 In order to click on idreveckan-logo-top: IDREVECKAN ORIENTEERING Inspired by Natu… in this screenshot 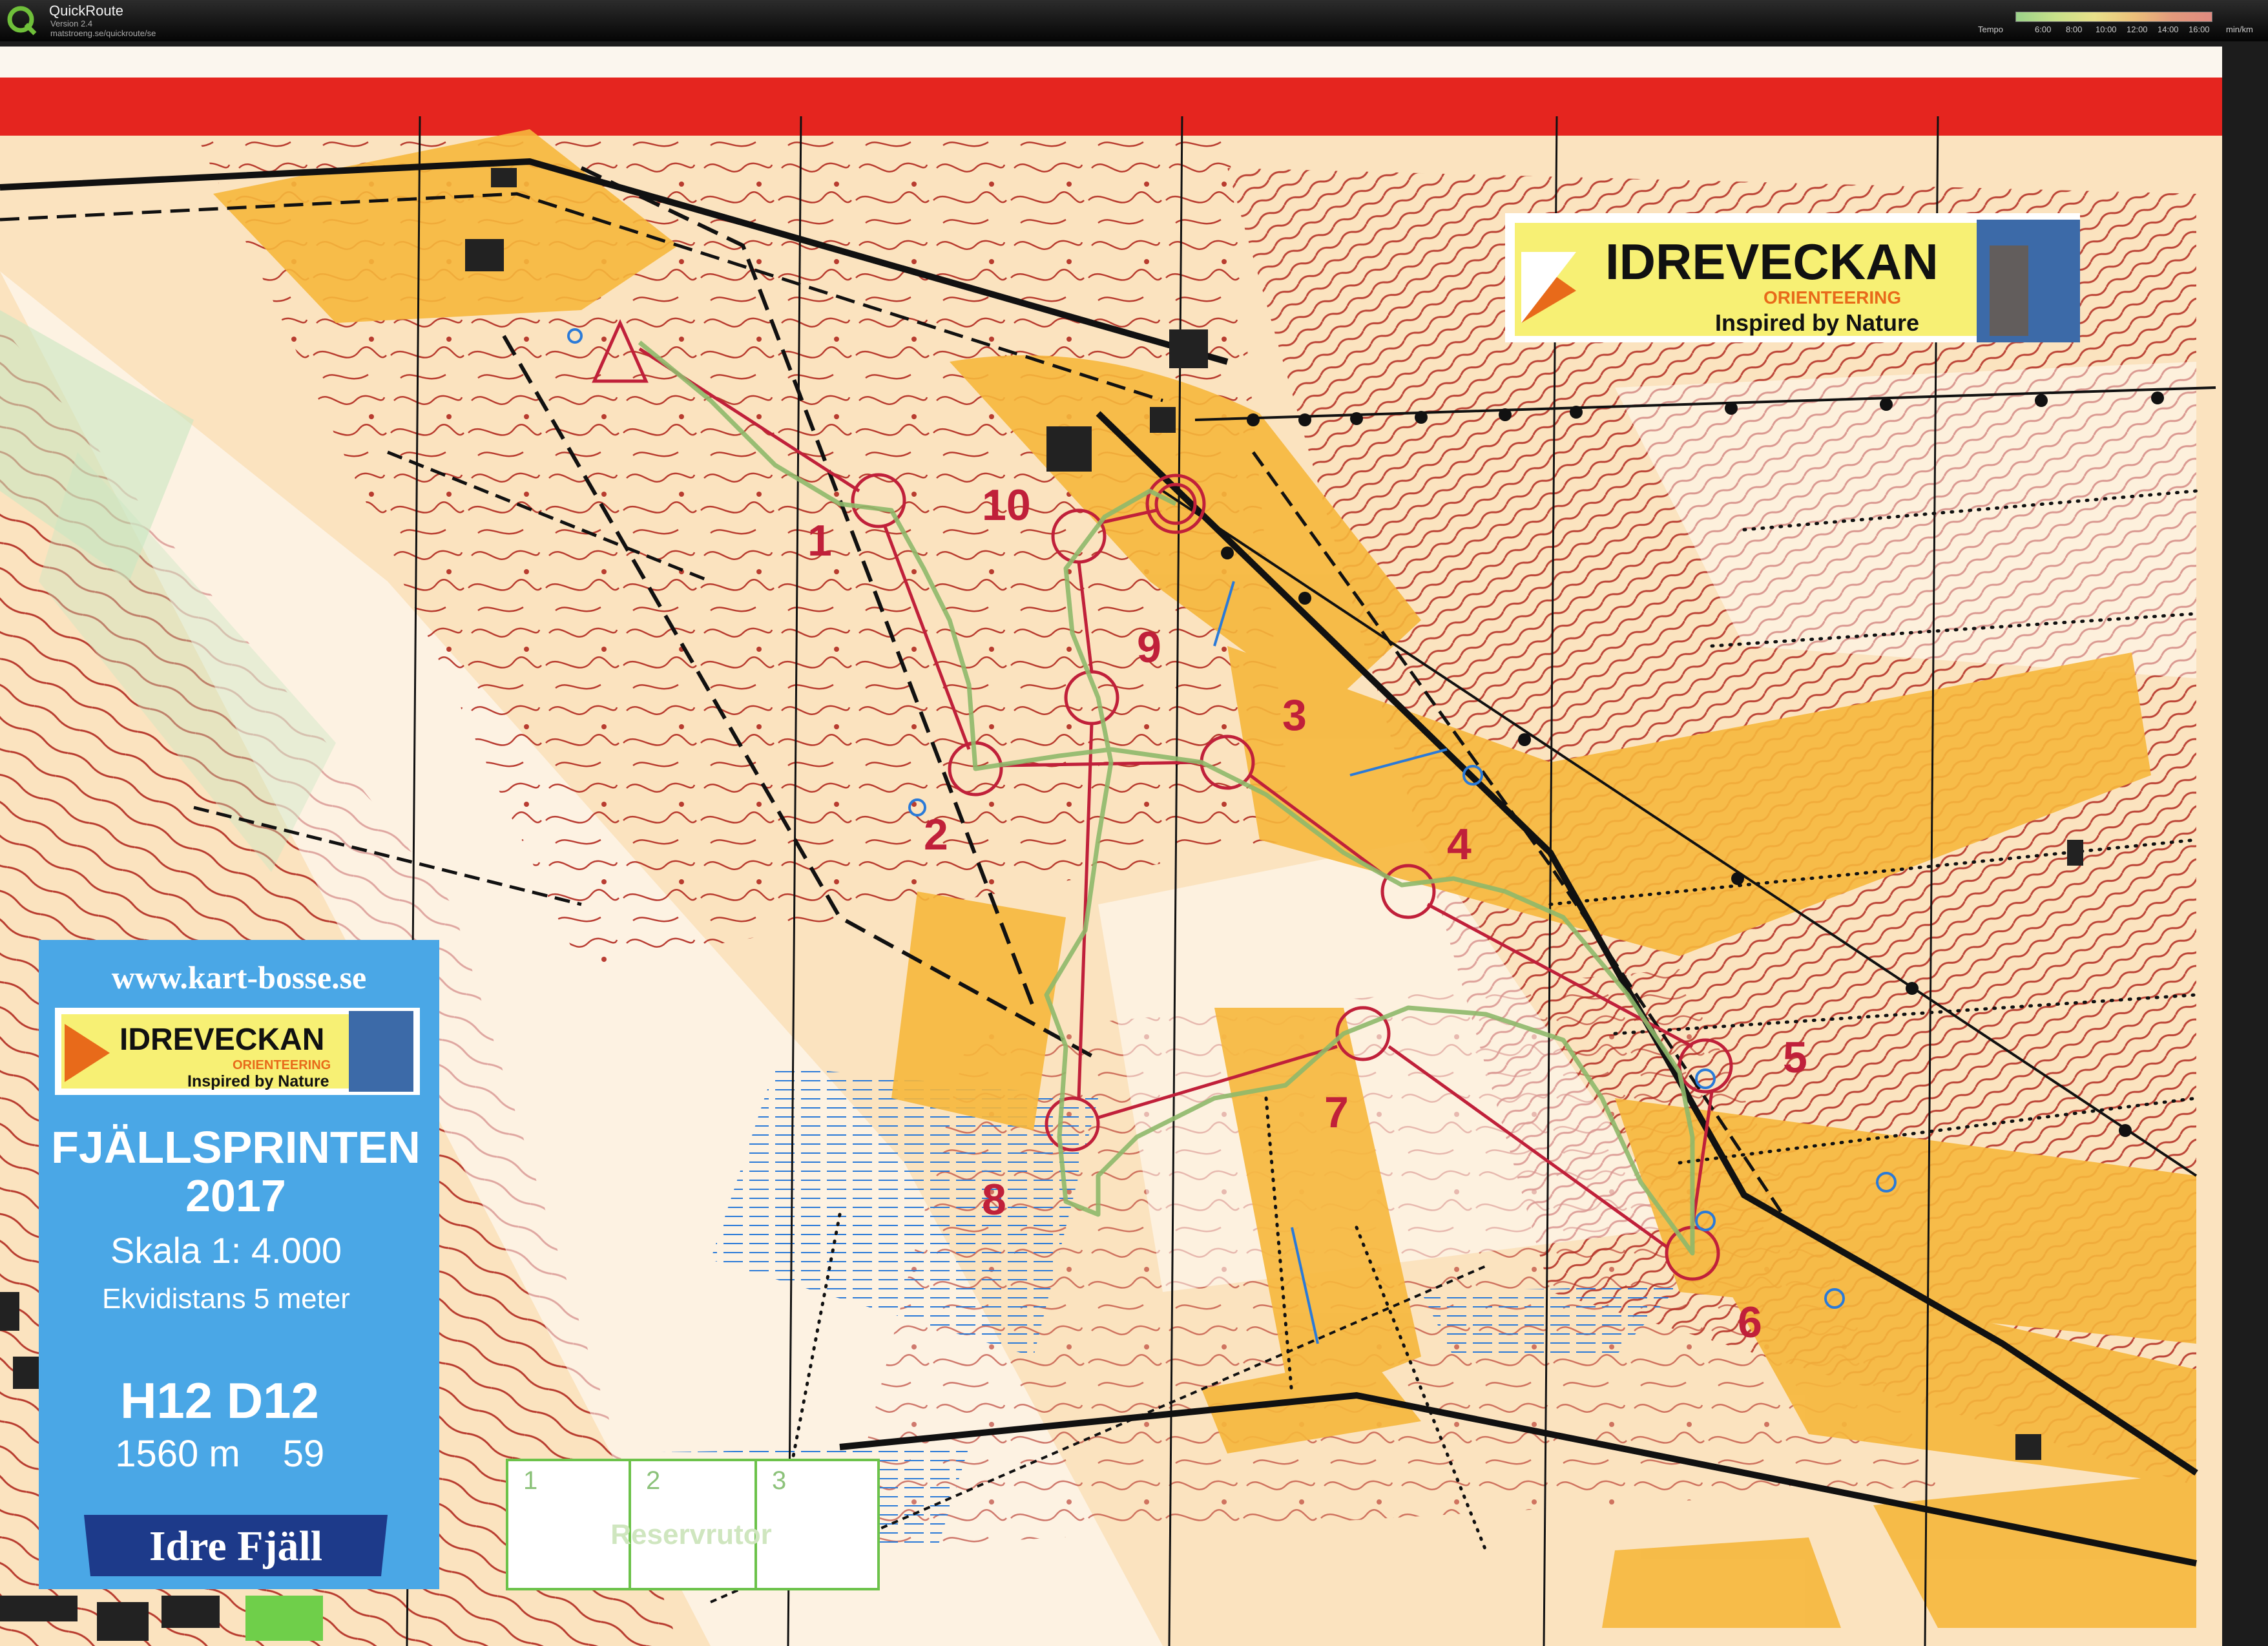, I will do `click(1792, 277)`.